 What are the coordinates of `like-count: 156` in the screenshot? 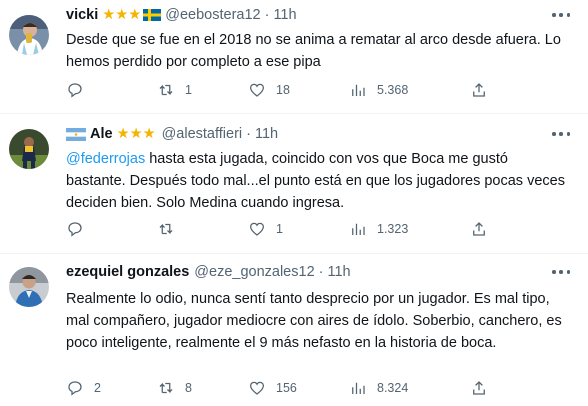 It's located at (286, 388).